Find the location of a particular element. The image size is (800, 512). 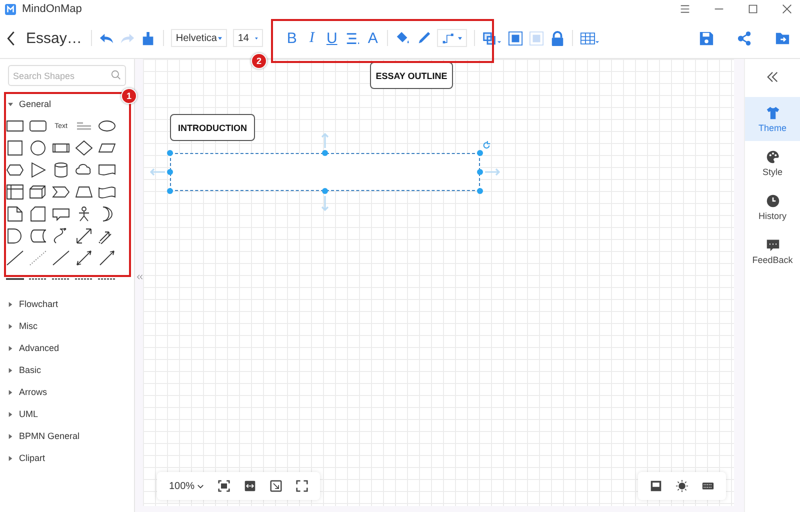

shirt-icon is located at coordinates (773, 113).